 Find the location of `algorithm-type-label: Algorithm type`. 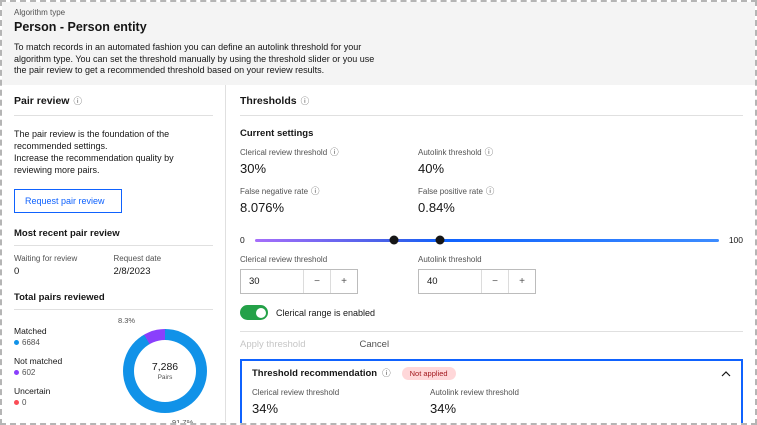

algorithm-type-label: Algorithm type is located at coordinates (40, 12).